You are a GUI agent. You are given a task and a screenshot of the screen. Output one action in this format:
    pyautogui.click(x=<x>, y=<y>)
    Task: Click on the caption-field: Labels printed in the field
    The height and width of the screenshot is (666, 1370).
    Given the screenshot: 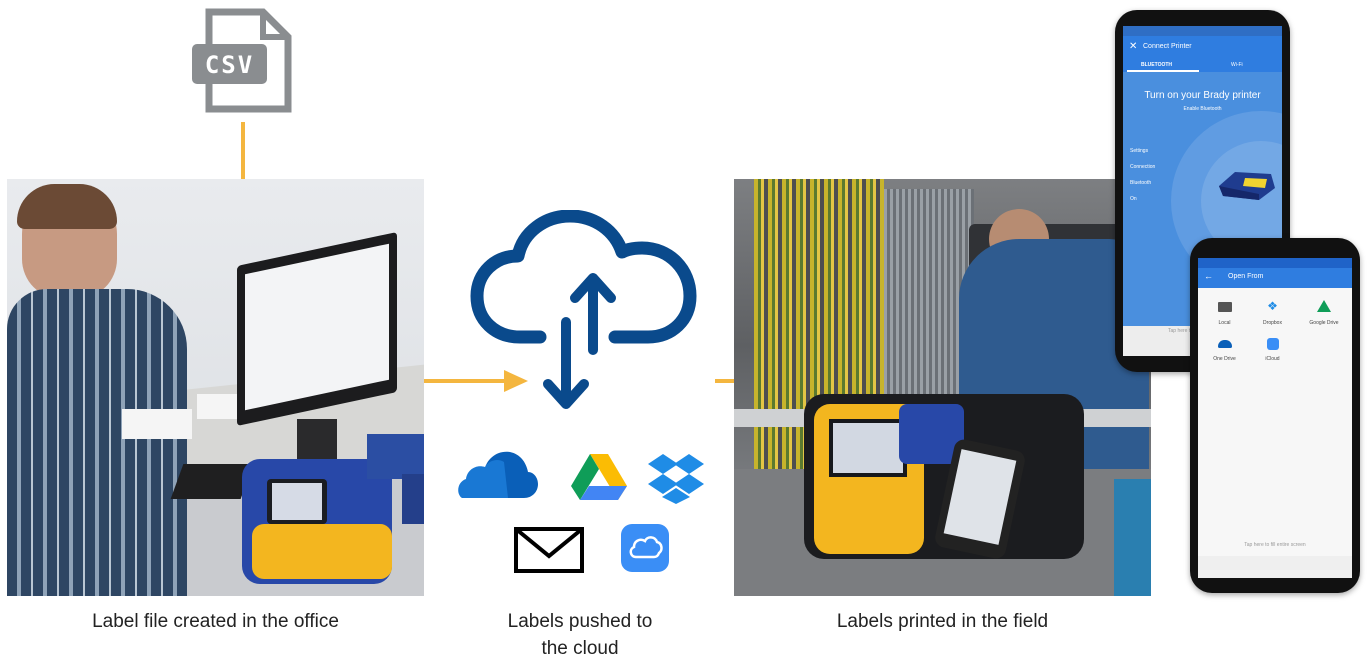 What is the action you would take?
    pyautogui.click(x=942, y=621)
    